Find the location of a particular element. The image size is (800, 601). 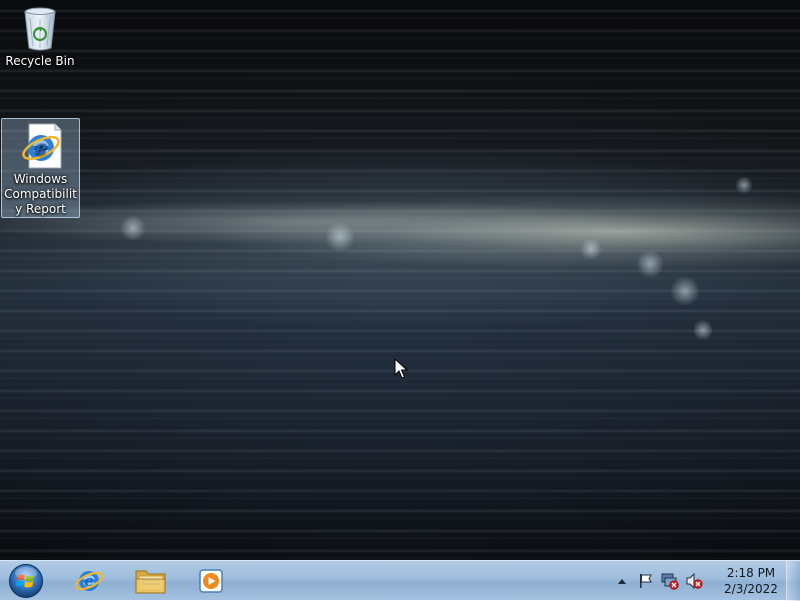

desktop-icon-recycle-bin: Recycle Bin is located at coordinates (40, 40).